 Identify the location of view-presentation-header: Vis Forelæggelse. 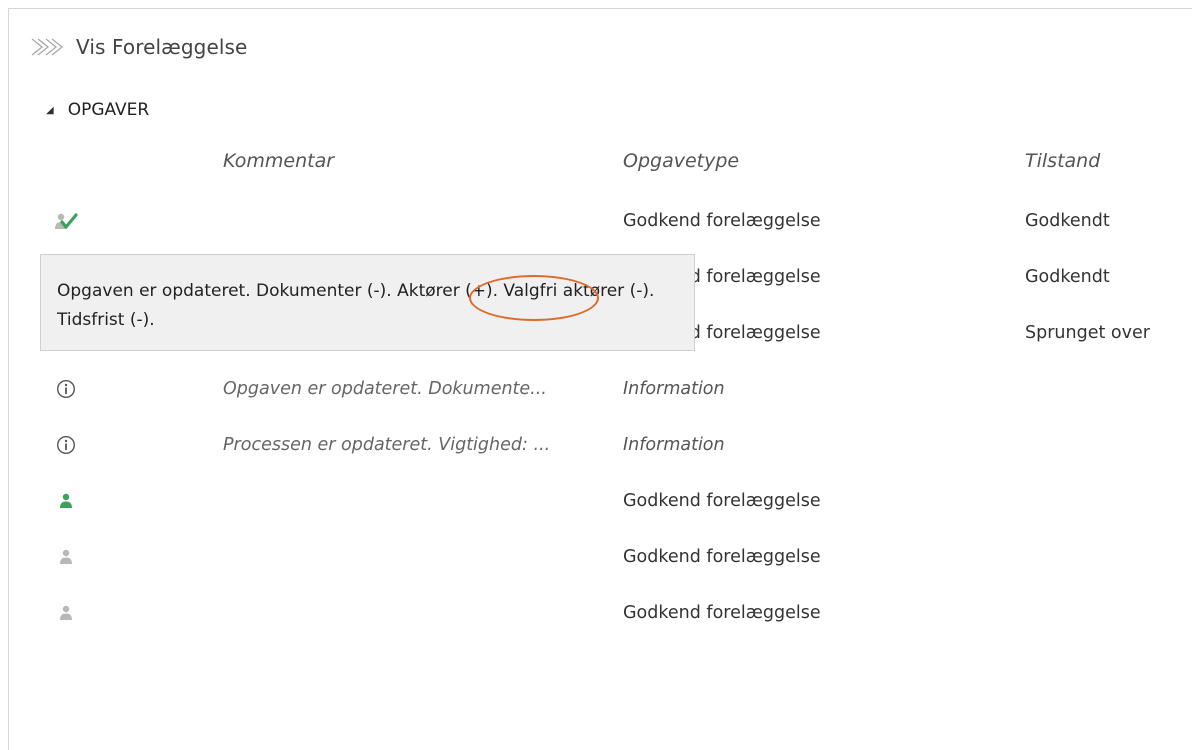
(138, 47).